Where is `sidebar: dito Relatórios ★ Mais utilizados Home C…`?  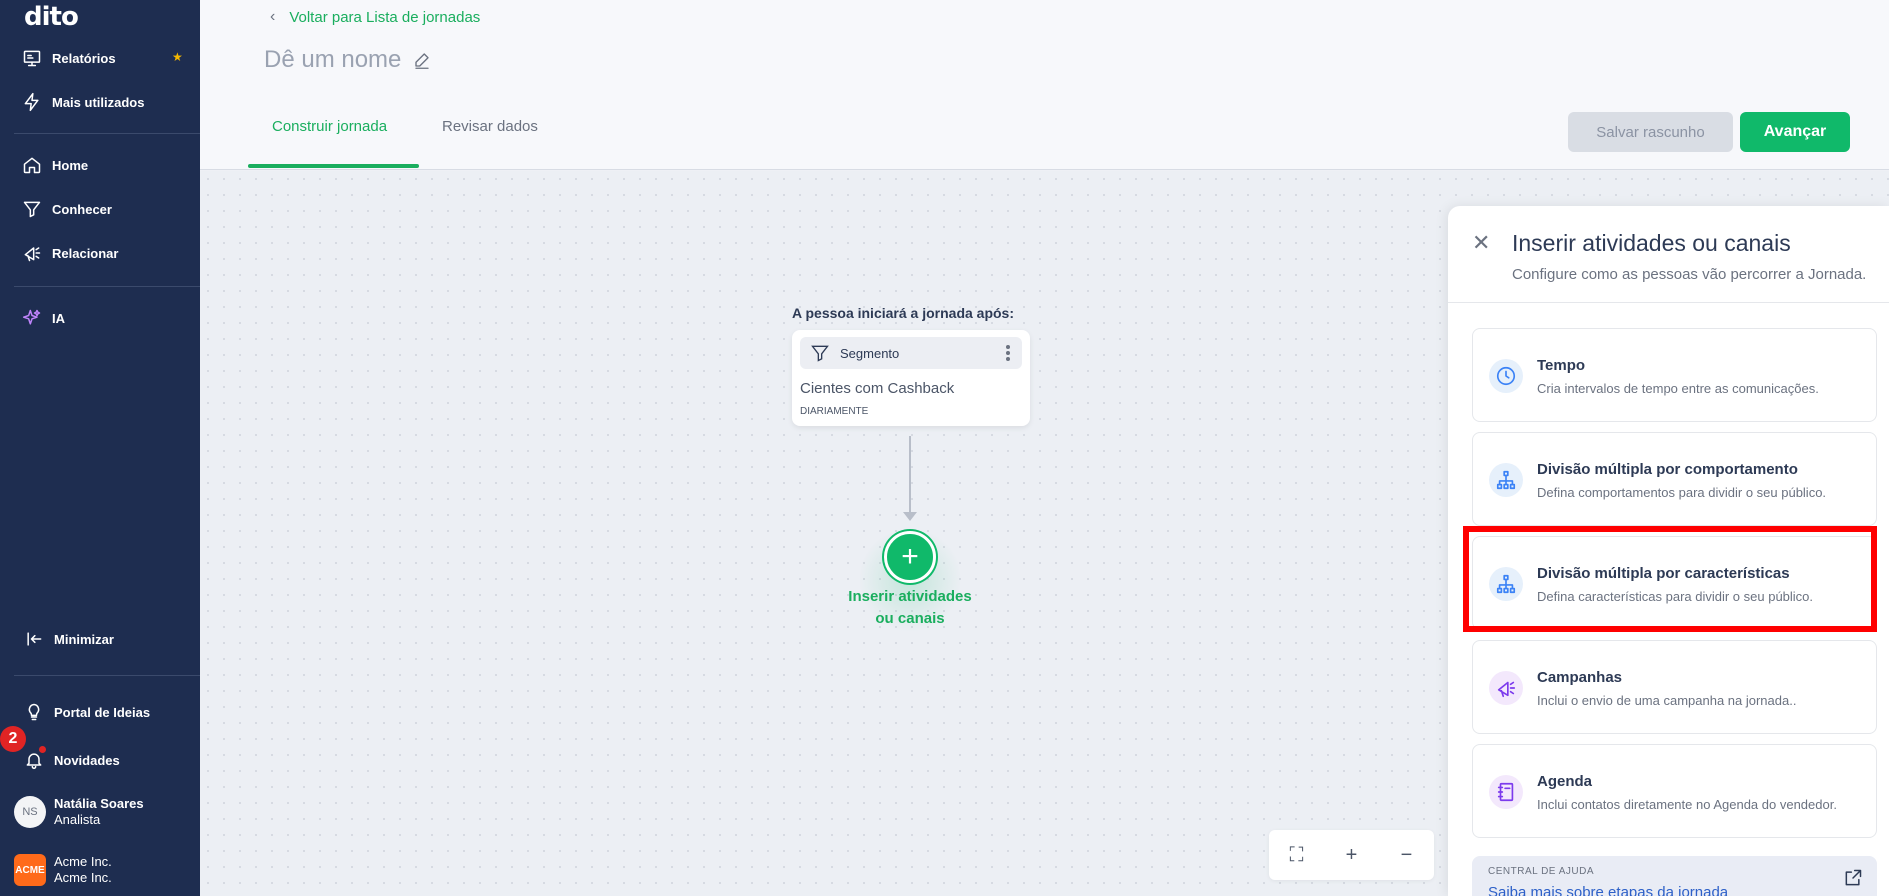
sidebar: dito Relatórios ★ Mais utilizados Home C… is located at coordinates (100, 448).